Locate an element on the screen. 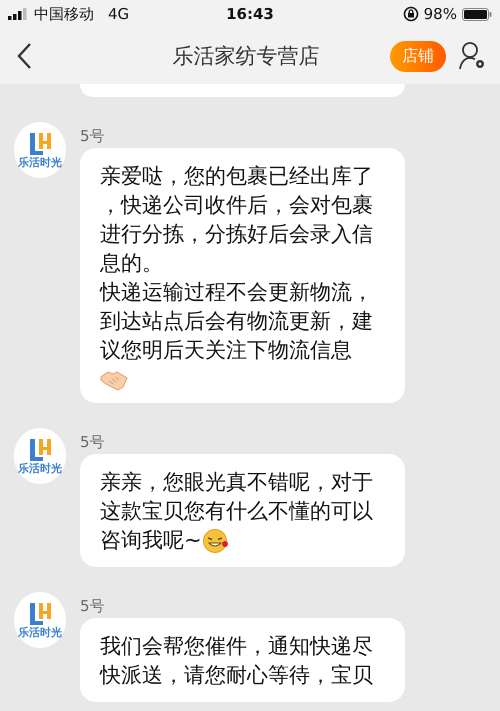  shop-button: 店铺 is located at coordinates (418, 56).